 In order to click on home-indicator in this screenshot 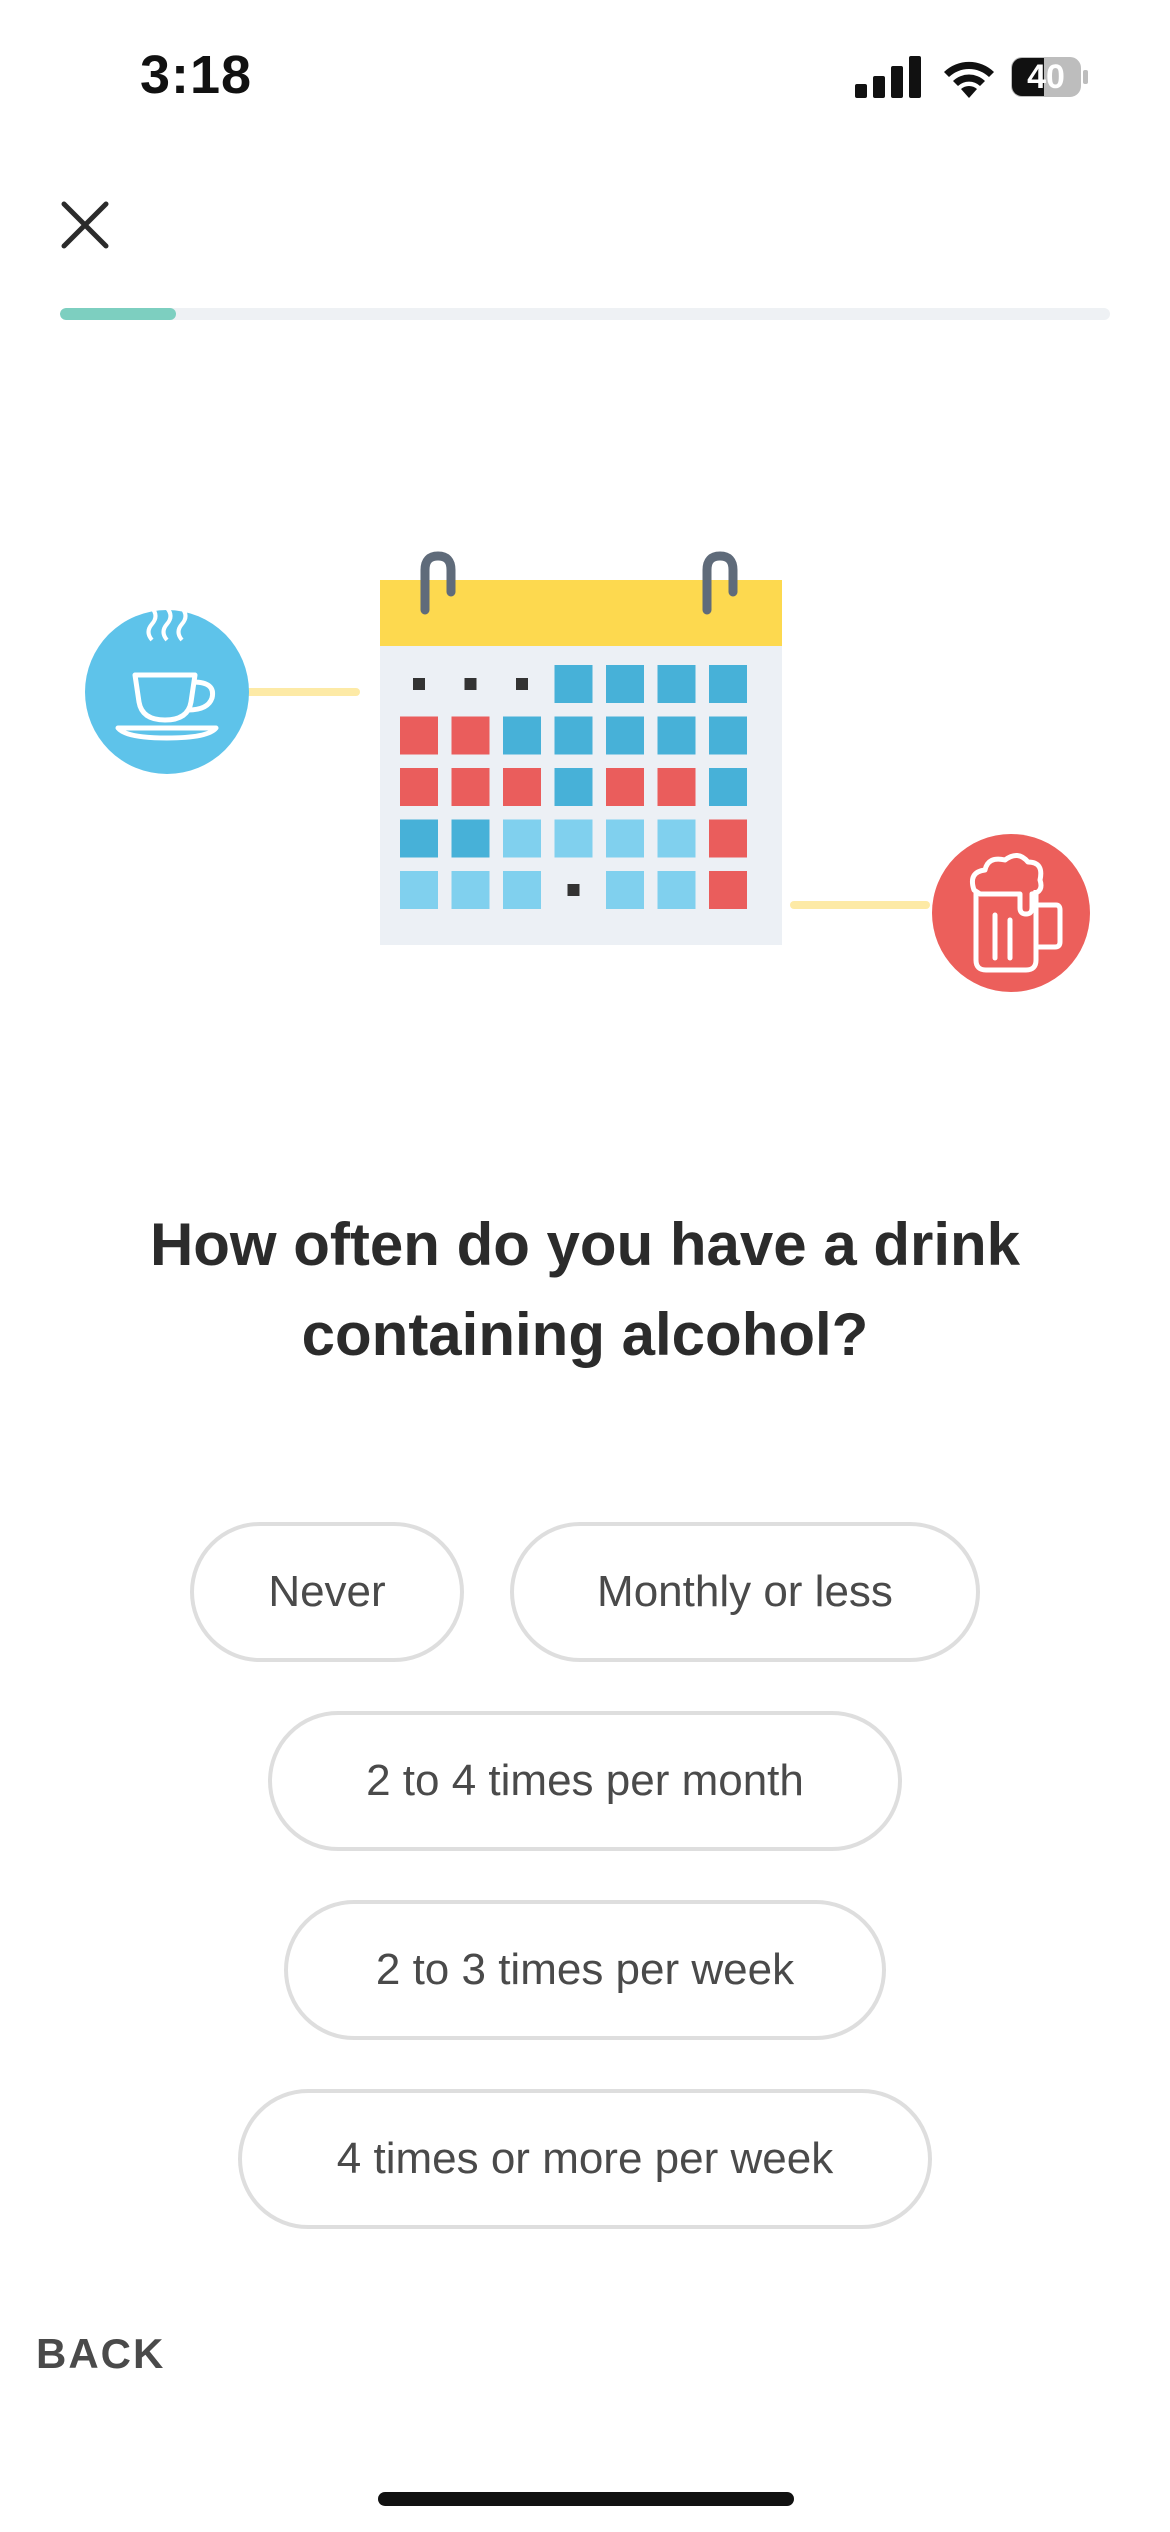, I will do `click(586, 2499)`.